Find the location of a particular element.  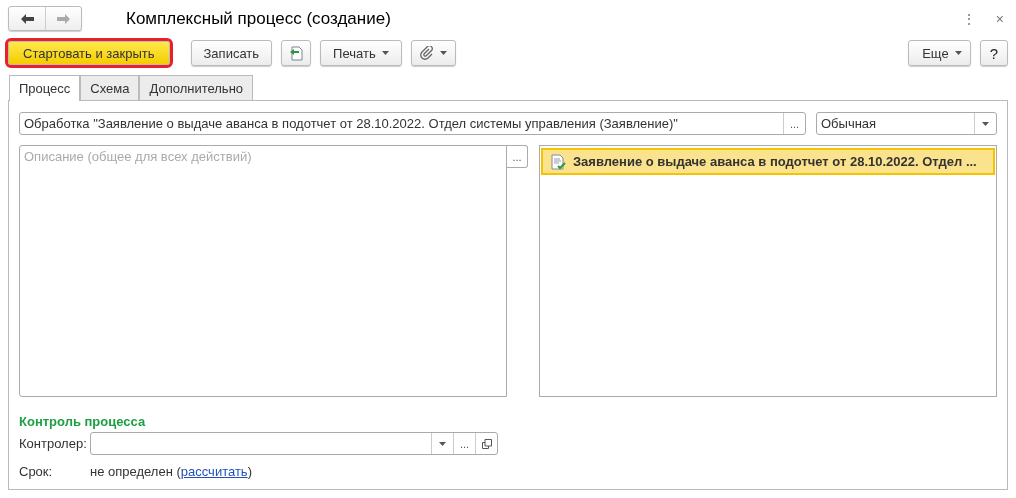

more-icon: ⋮ is located at coordinates (968, 18).